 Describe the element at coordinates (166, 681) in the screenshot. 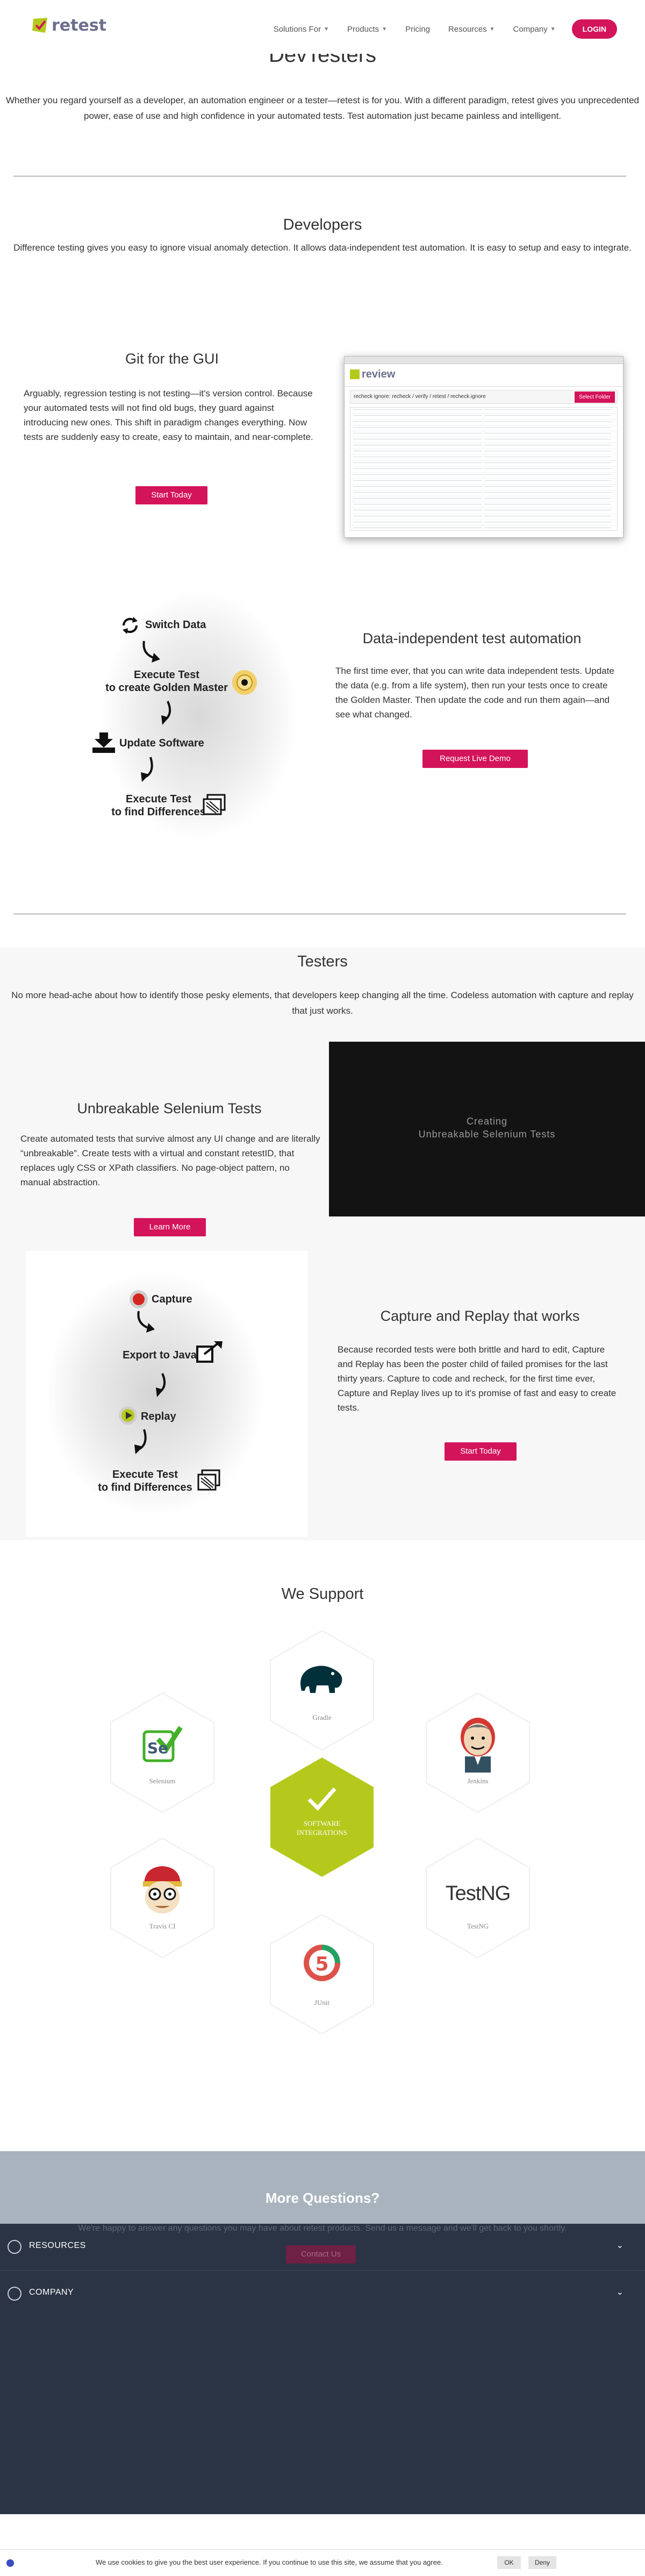

I see `flow-step-golden-master: Execute Test to create Golden Master` at that location.